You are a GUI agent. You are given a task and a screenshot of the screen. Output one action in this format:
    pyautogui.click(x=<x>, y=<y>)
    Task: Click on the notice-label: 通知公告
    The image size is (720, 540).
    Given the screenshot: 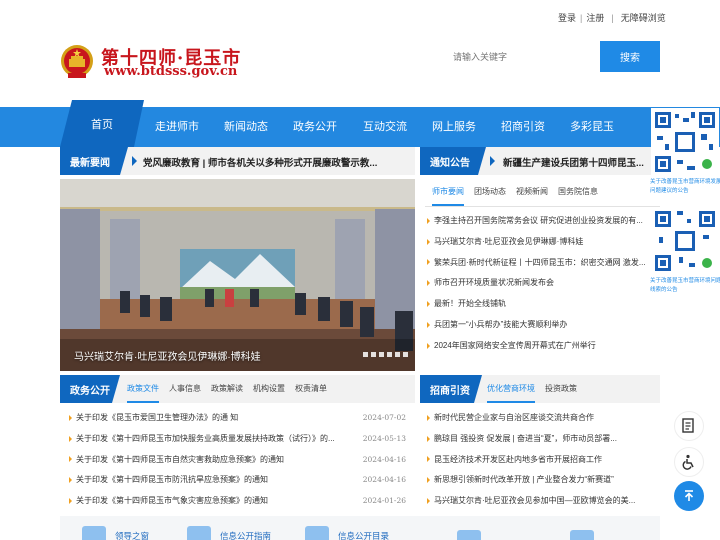 What is the action you would take?
    pyautogui.click(x=453, y=161)
    